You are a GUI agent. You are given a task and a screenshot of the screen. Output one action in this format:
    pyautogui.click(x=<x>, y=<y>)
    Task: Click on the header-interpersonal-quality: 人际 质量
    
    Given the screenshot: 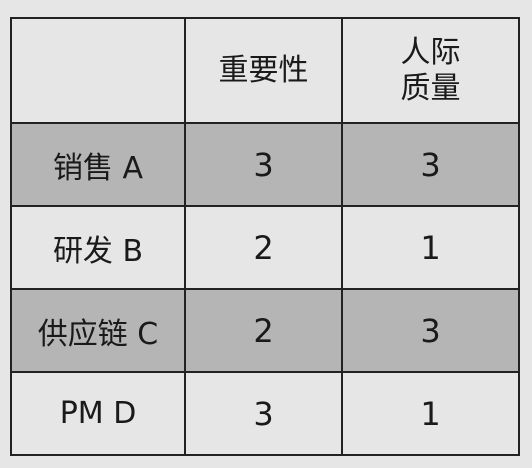 What is the action you would take?
    pyautogui.click(x=430, y=70)
    